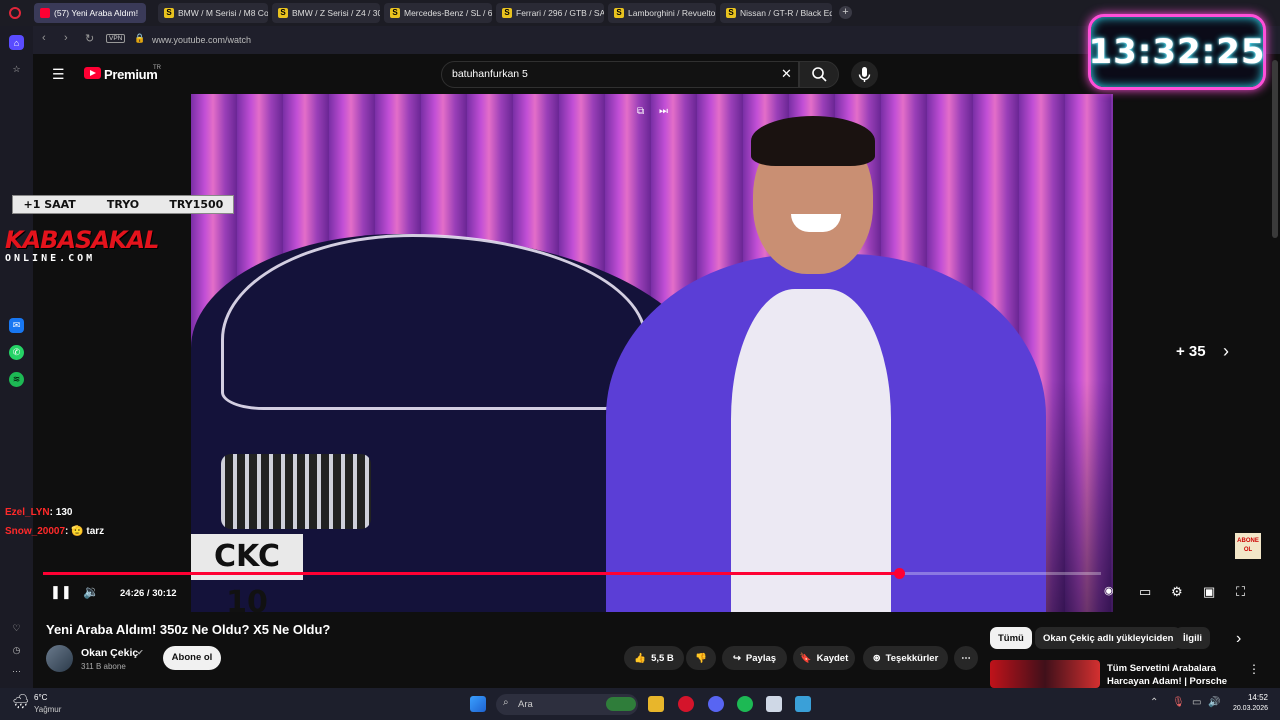  What do you see at coordinates (813, 141) in the screenshot?
I see `person-hair` at bounding box center [813, 141].